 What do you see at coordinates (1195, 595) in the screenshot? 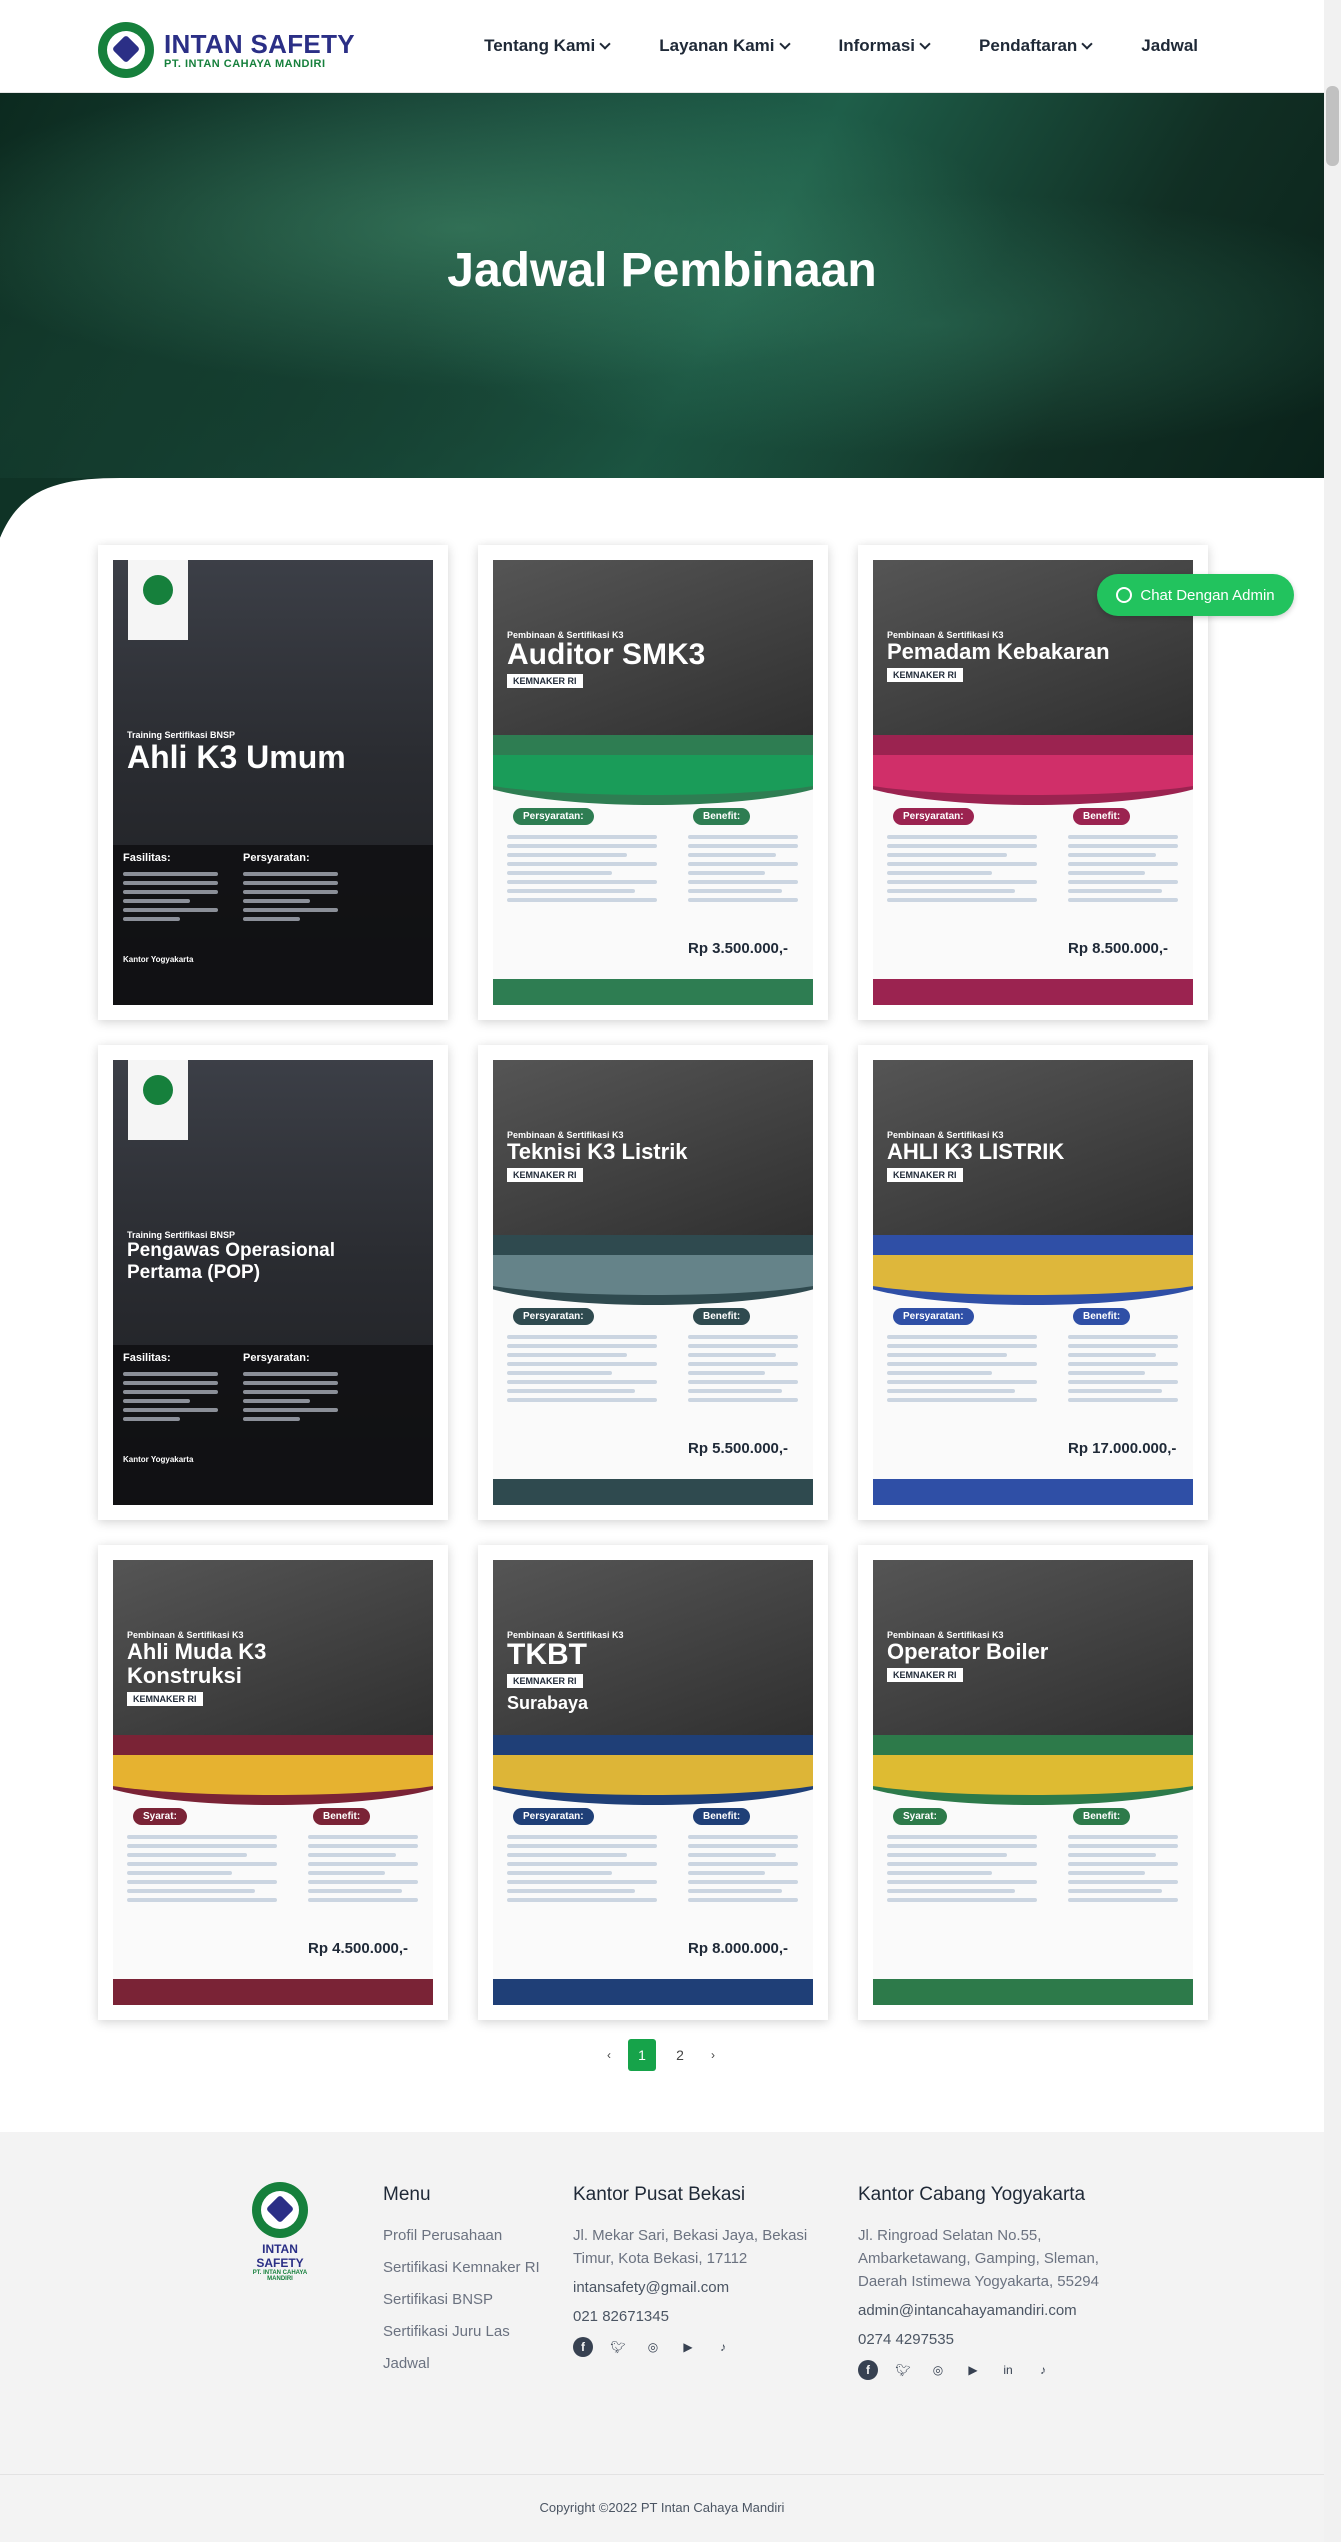
I see `chat-admin-button: Chat Dengan Admin` at bounding box center [1195, 595].